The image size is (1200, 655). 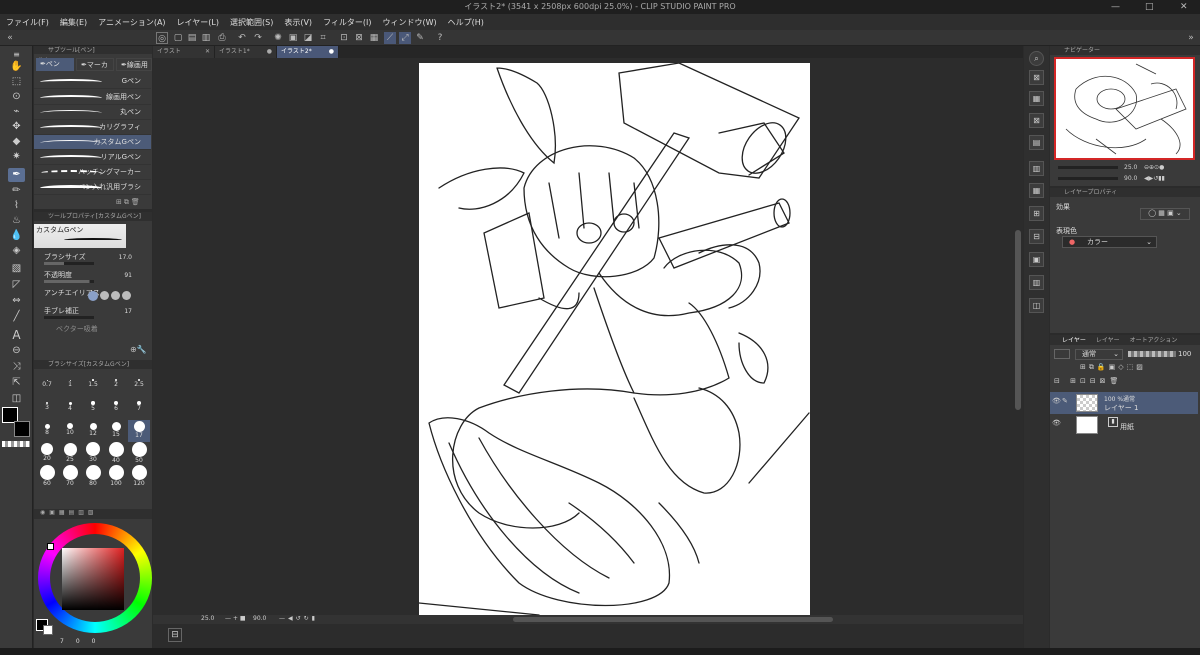 What do you see at coordinates (93, 476) in the screenshot?
I see `brush-size-preset: 80` at bounding box center [93, 476].